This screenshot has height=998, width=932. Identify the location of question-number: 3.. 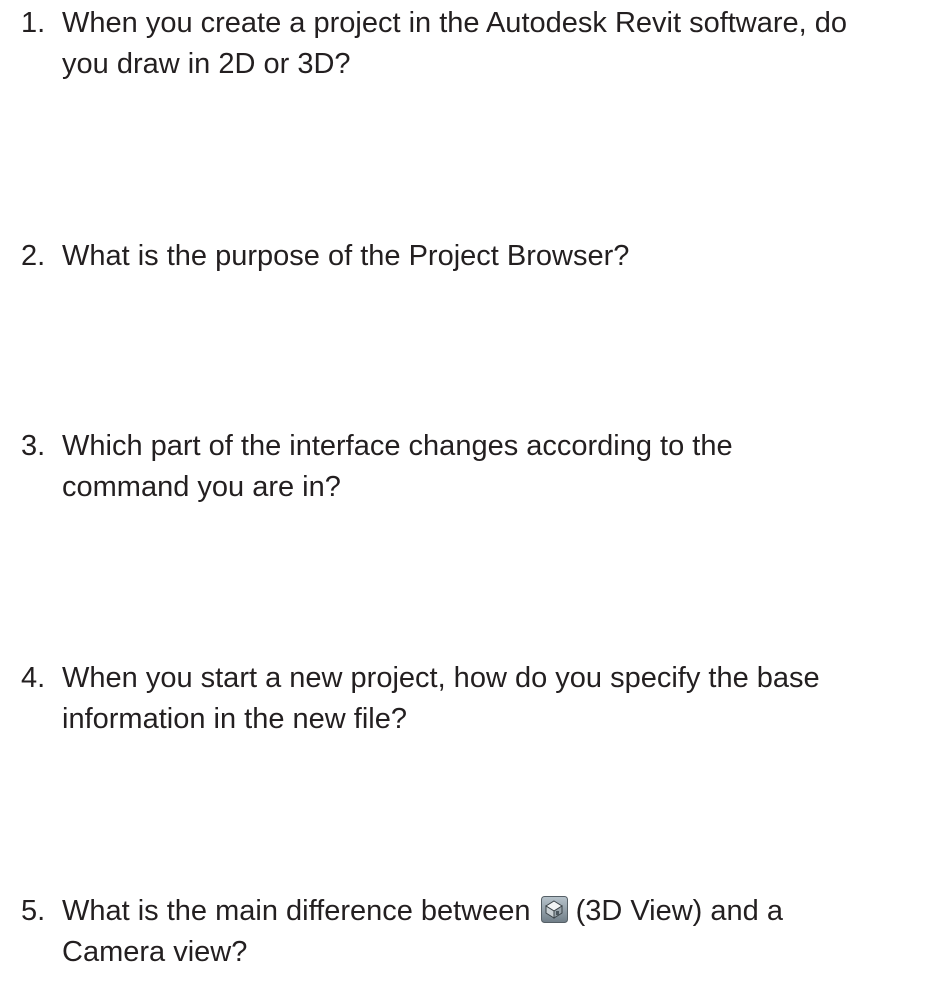
(33, 446).